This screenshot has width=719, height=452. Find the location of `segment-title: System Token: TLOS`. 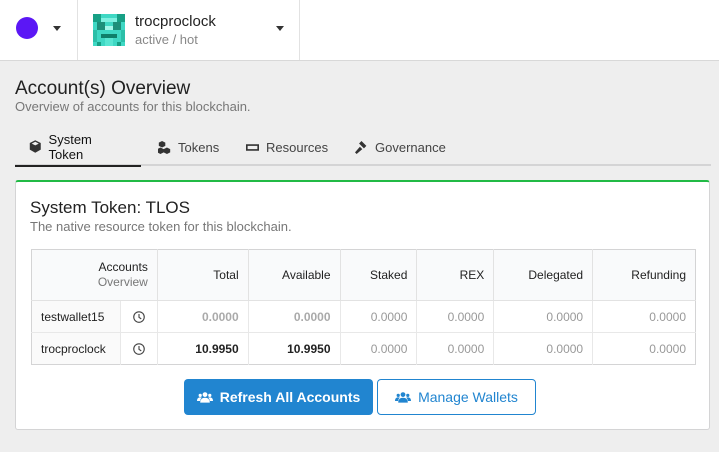

segment-title: System Token: TLOS is located at coordinates (110, 207).